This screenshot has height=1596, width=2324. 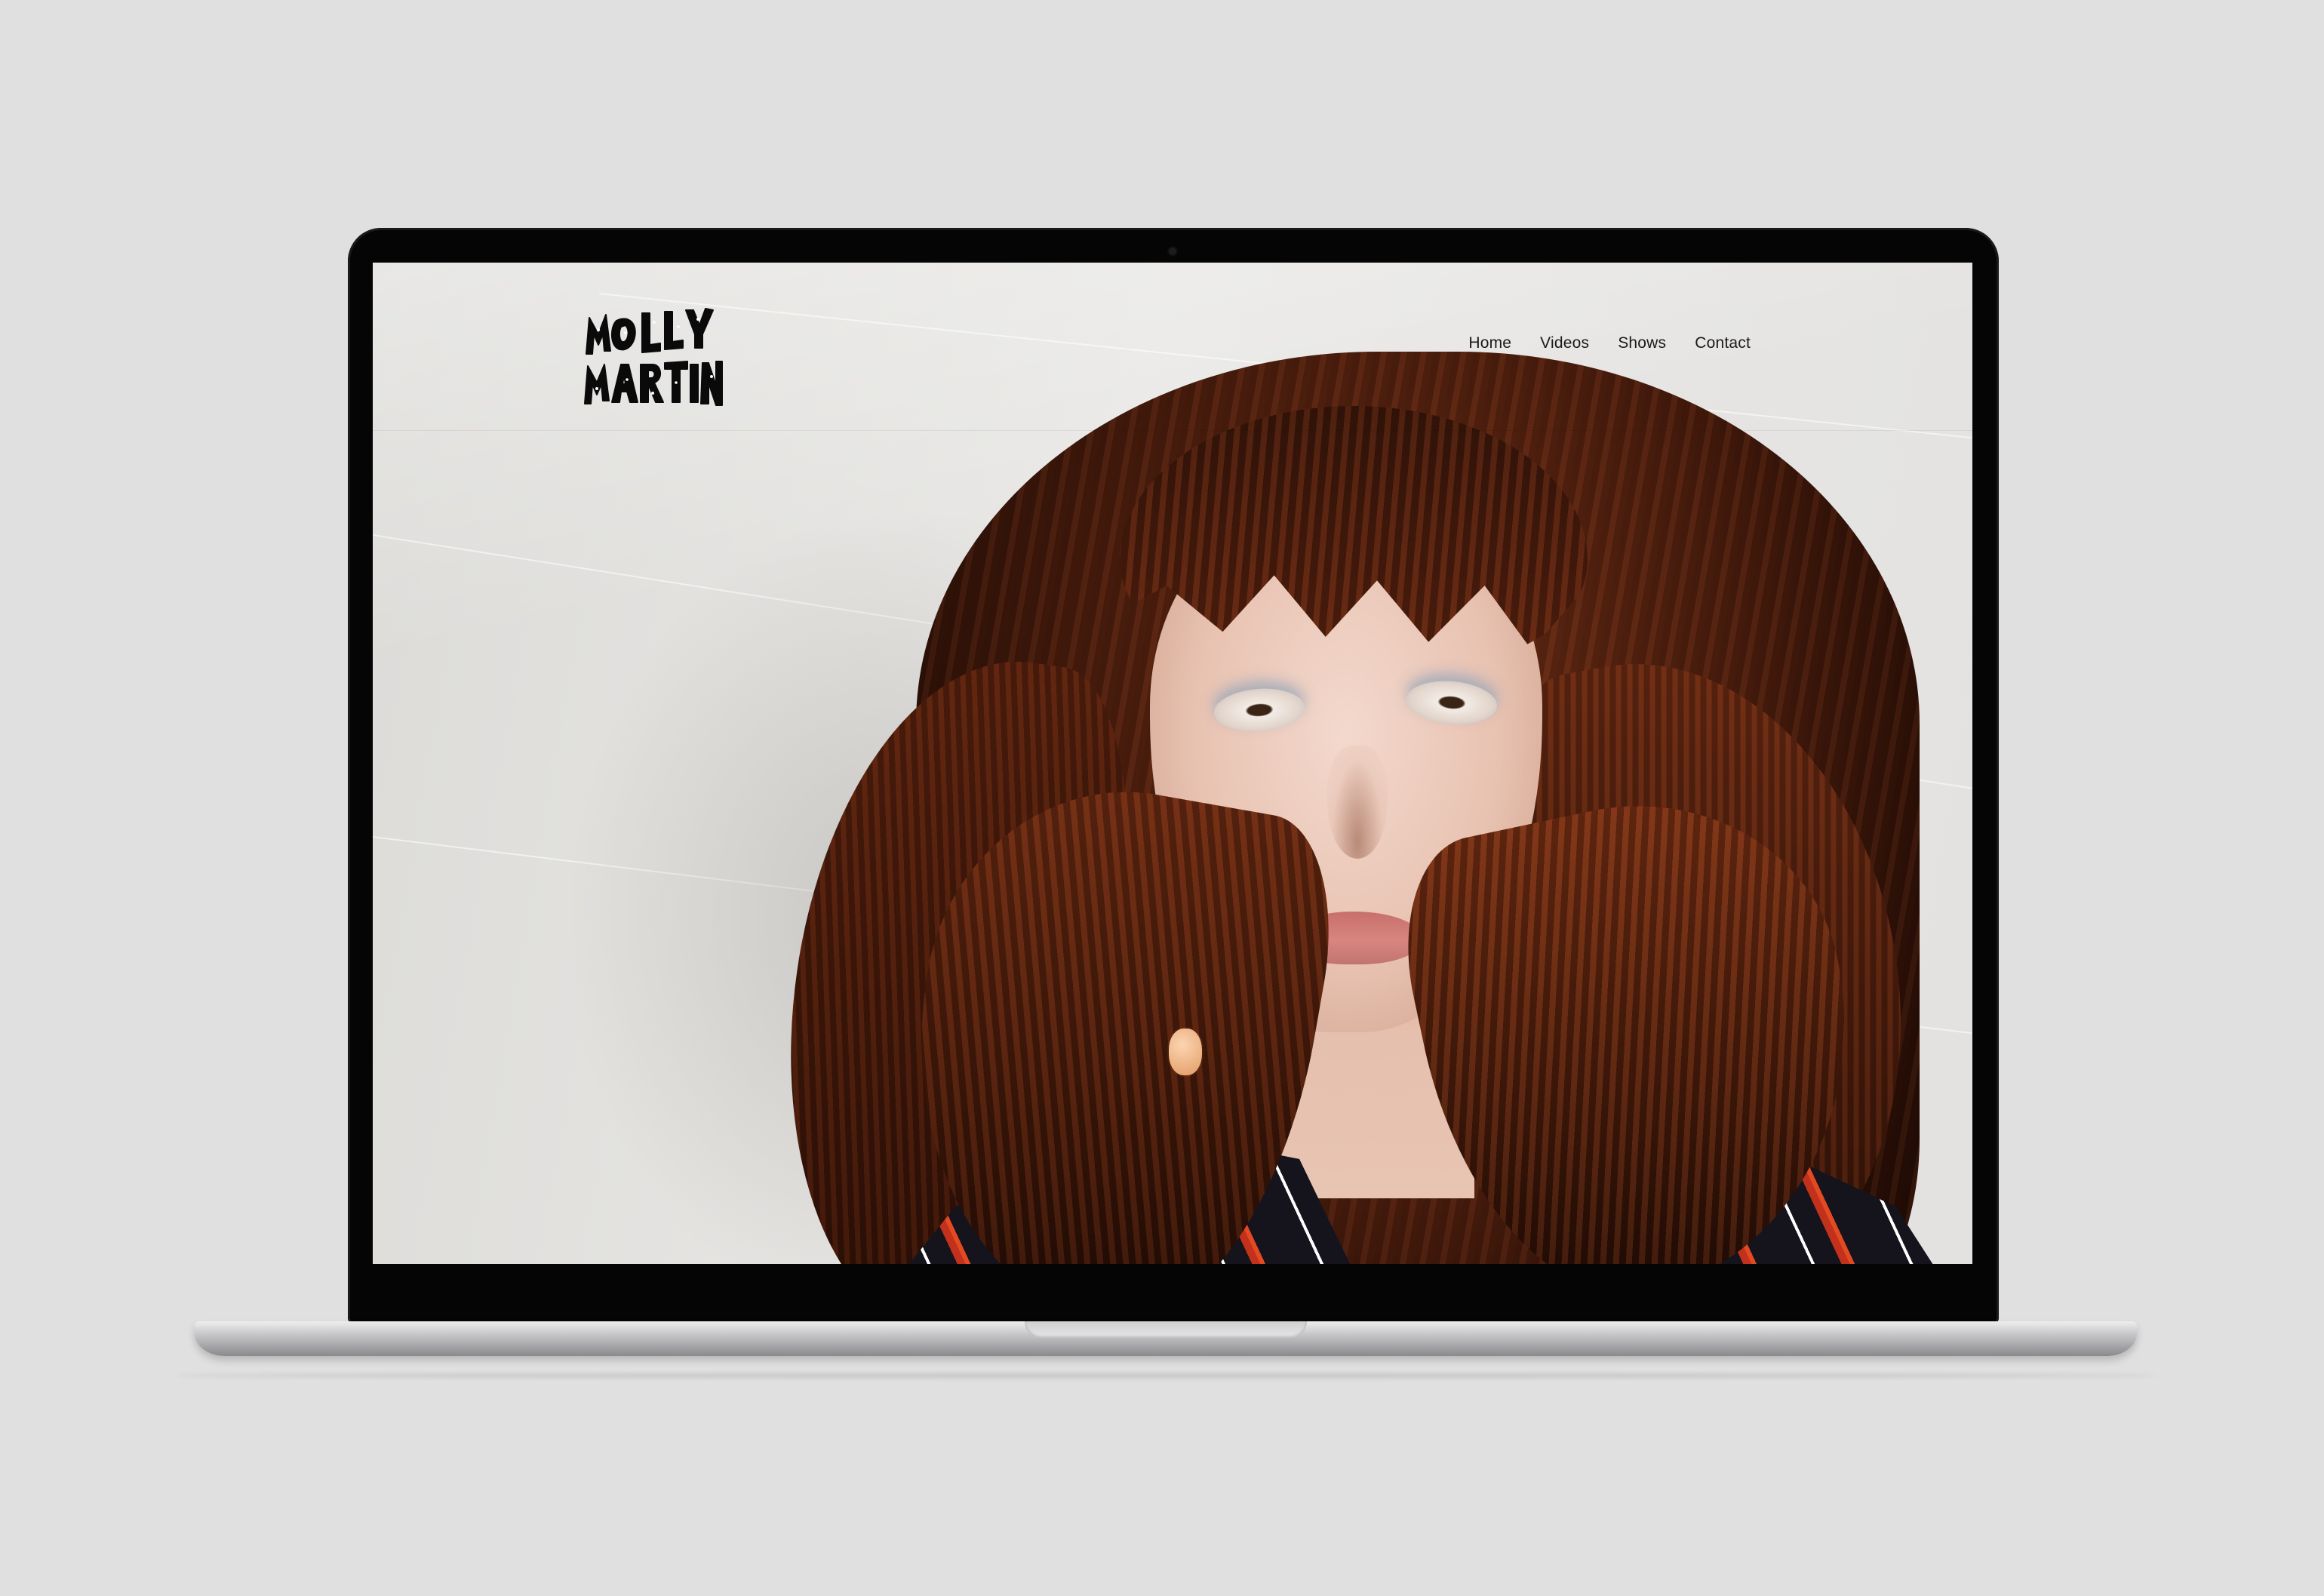 I want to click on nav-home-link: Home, so click(x=1489, y=343).